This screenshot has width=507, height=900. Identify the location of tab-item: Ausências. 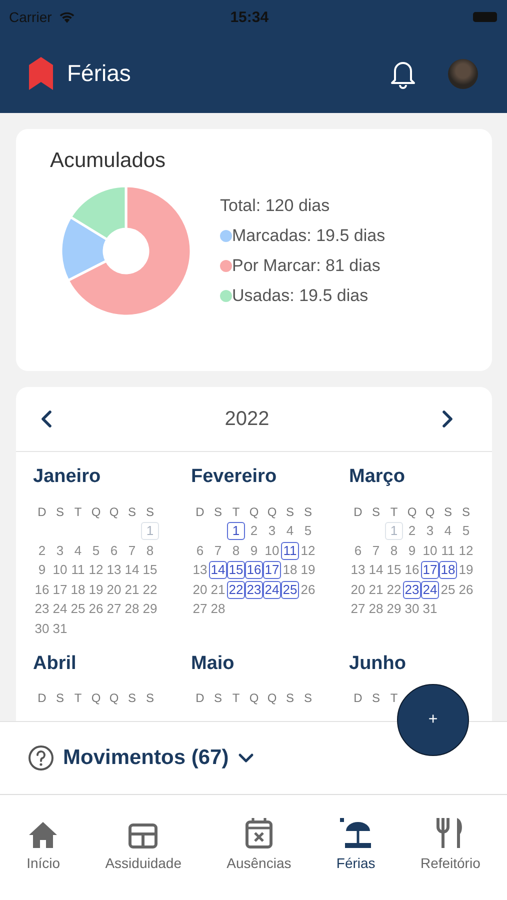
(259, 857).